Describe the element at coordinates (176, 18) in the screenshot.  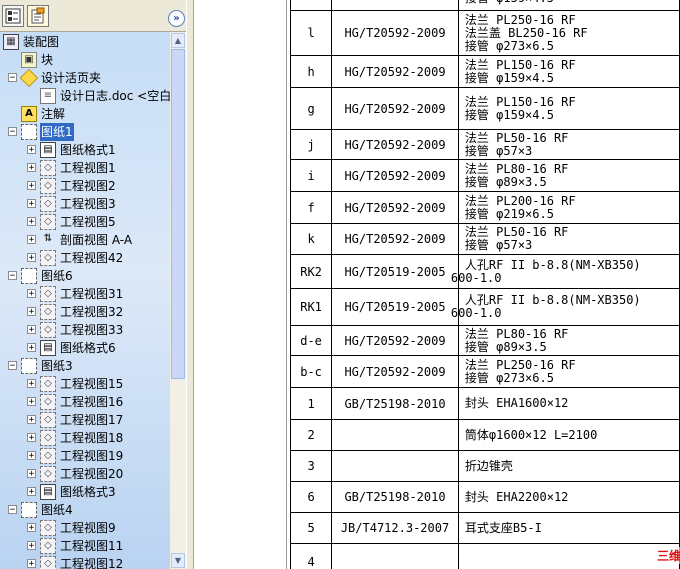
I see `collapse-panel-button: »` at that location.